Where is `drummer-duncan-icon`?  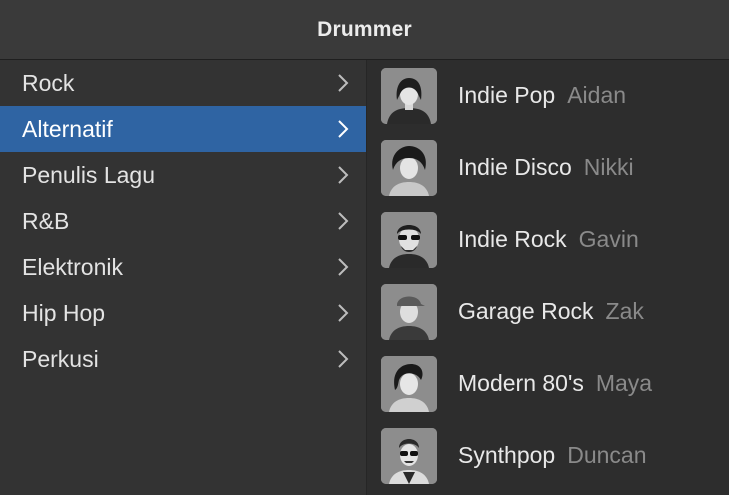 drummer-duncan-icon is located at coordinates (409, 456).